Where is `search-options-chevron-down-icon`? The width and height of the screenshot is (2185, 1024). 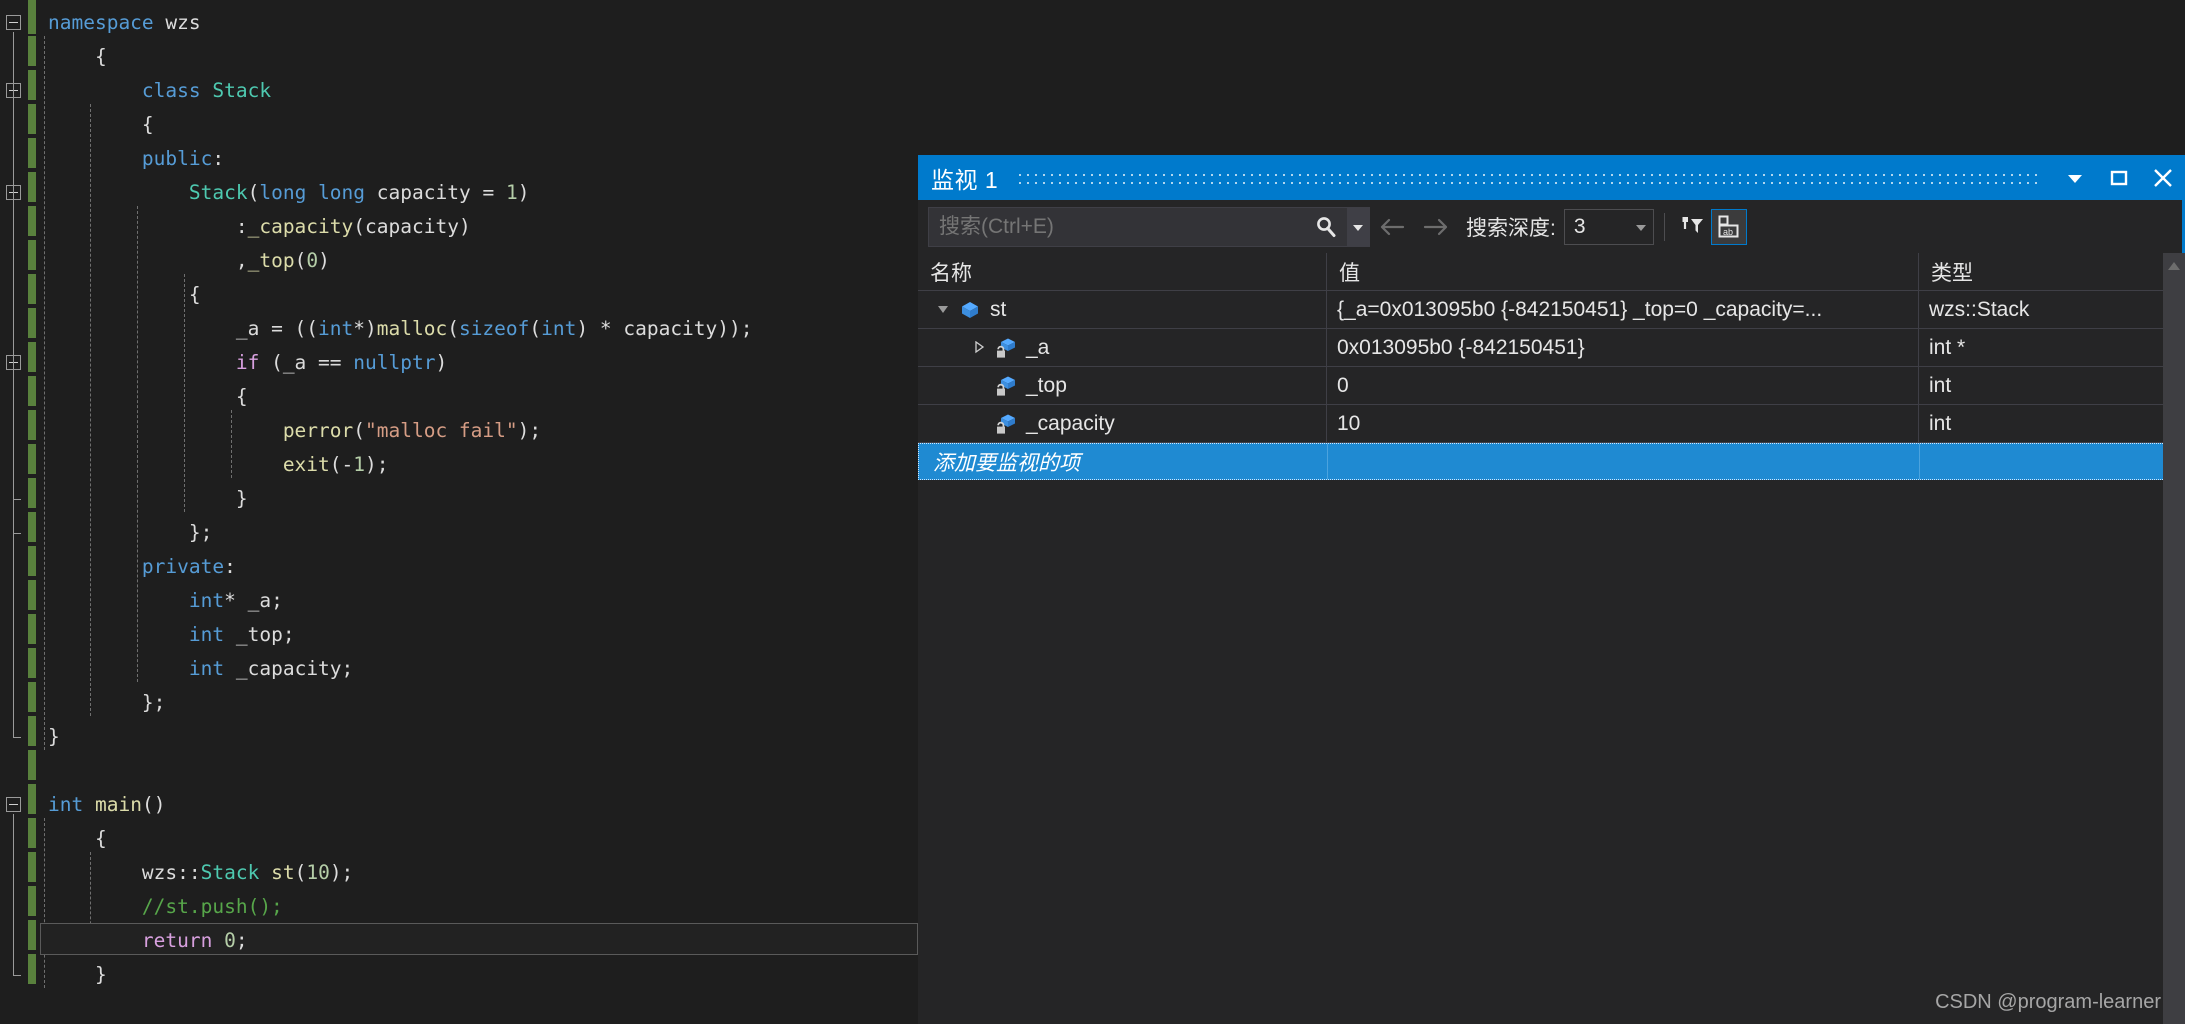 search-options-chevron-down-icon is located at coordinates (1358, 226).